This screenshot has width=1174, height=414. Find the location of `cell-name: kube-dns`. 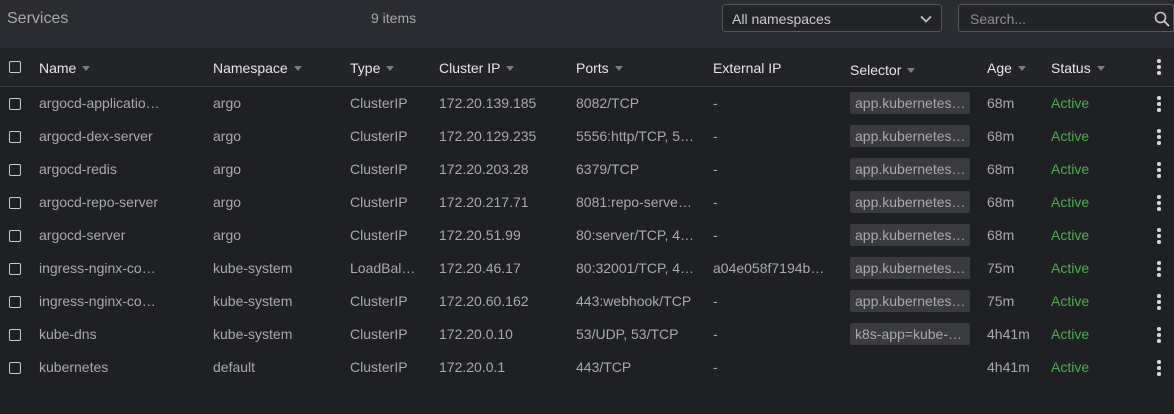

cell-name: kube-dns is located at coordinates (68, 334).